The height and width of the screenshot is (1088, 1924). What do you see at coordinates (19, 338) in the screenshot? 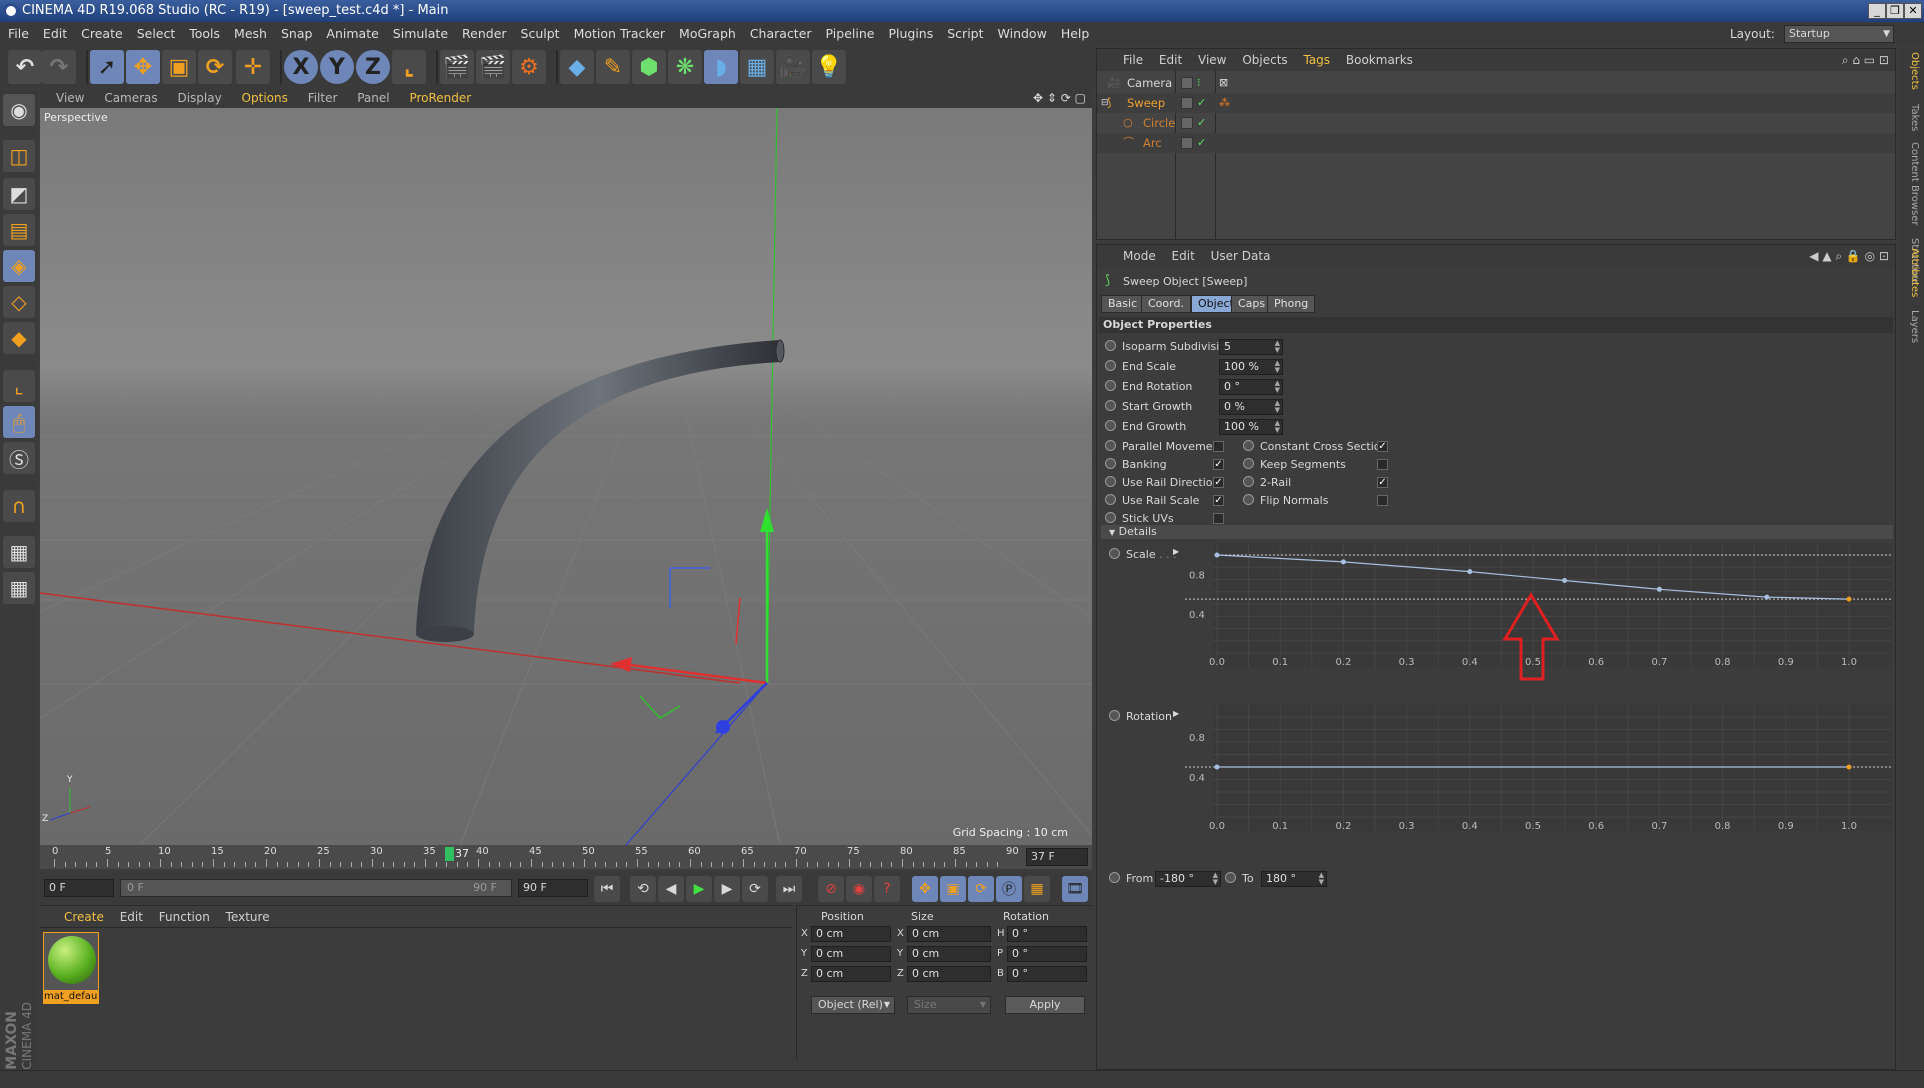
I see `polygons-mode-button: ◆` at bounding box center [19, 338].